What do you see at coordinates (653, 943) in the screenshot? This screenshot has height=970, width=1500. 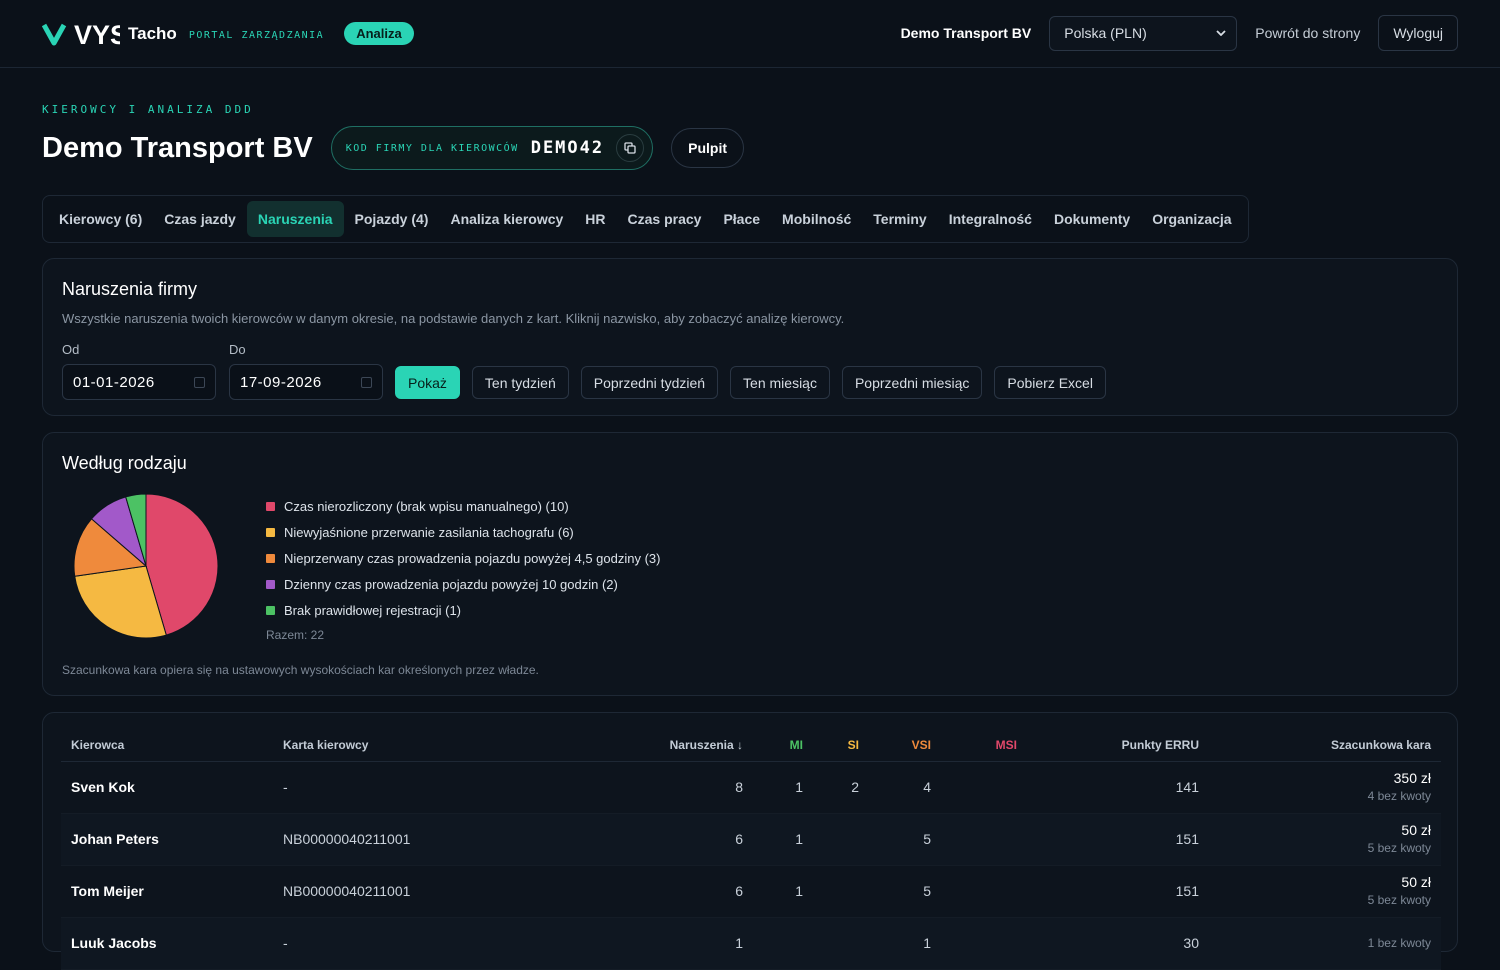 I see `violations-count: 1` at bounding box center [653, 943].